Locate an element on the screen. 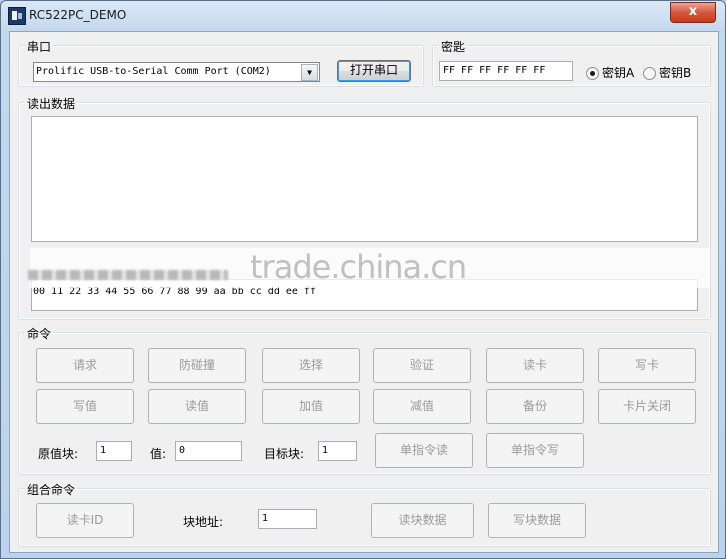  key-group: 密匙 FF FF FF FF FF FF 密钥A 密钥B is located at coordinates (571, 62).